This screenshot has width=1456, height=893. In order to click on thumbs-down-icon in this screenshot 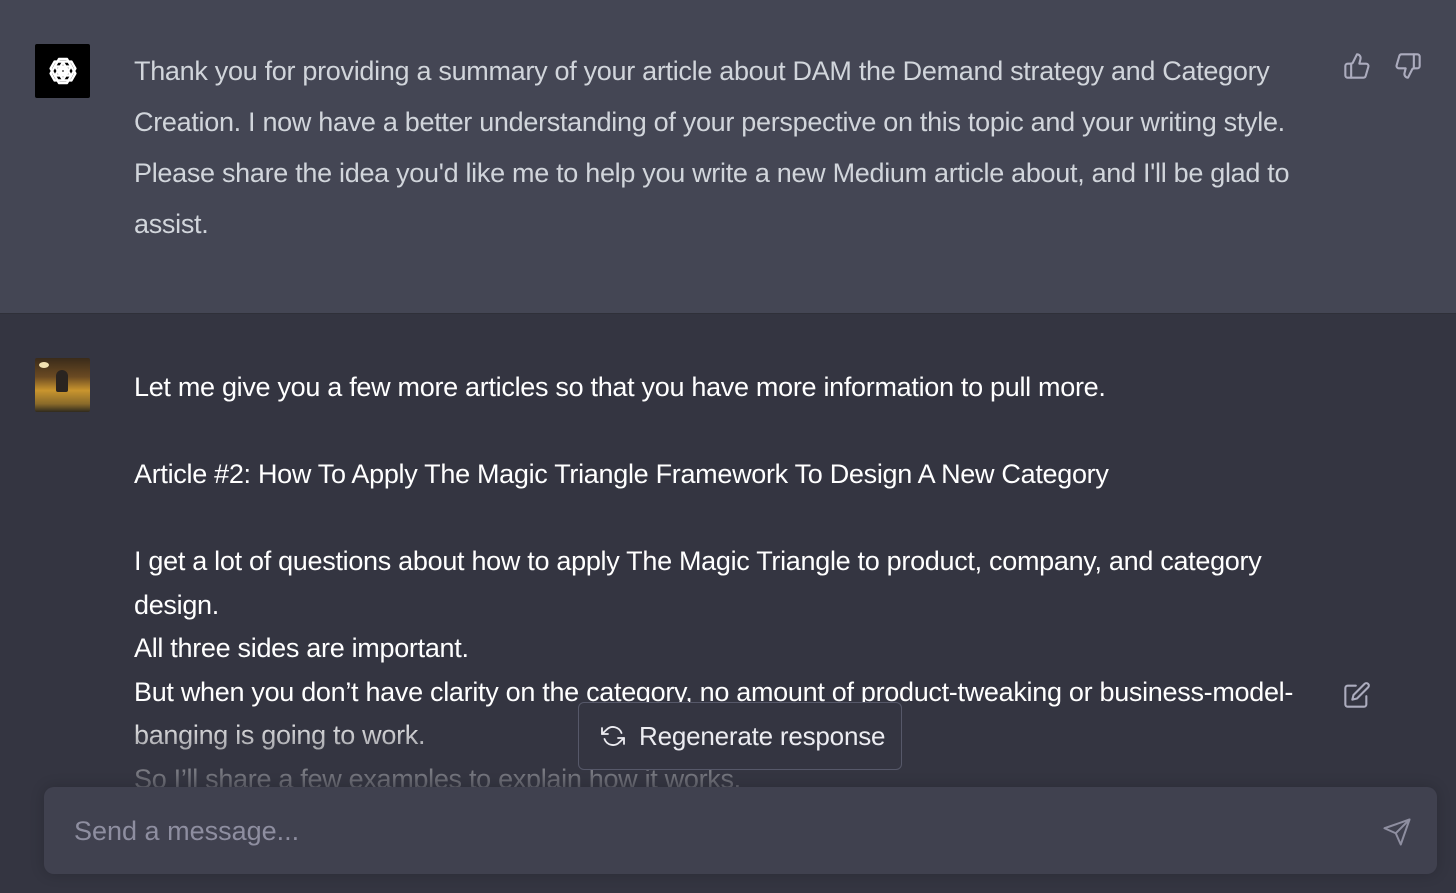, I will do `click(1408, 66)`.